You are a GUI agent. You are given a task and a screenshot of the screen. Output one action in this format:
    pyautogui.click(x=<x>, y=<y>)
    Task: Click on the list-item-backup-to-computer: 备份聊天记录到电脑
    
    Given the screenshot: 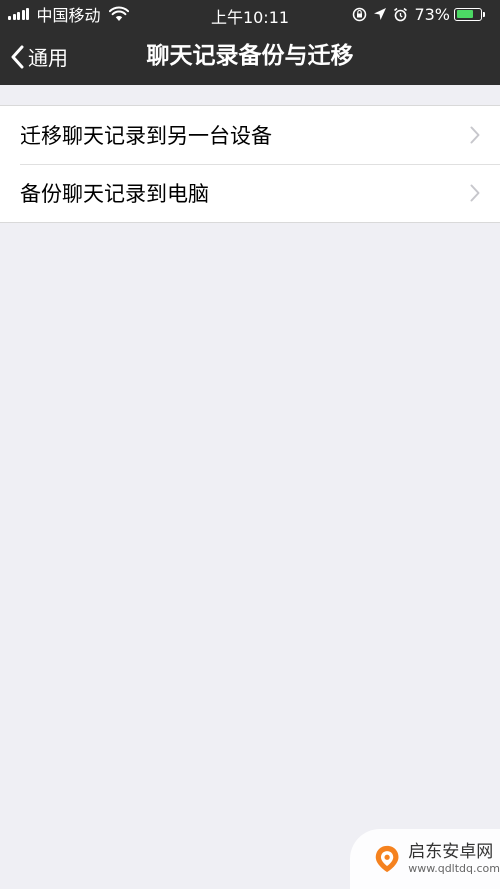 What is the action you would take?
    pyautogui.click(x=250, y=193)
    